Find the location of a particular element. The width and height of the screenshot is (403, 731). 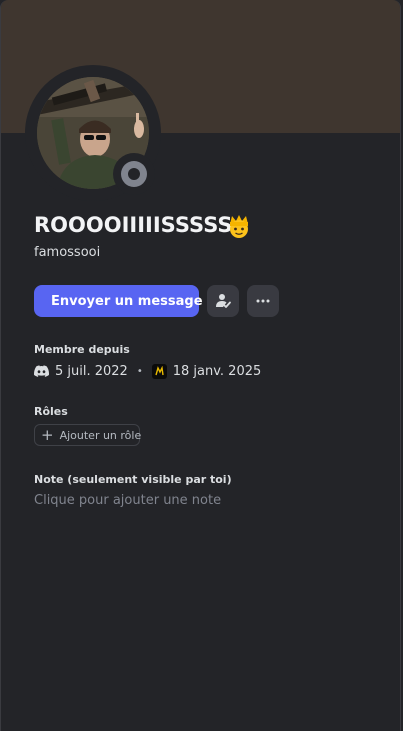

member-since-title: Membre depuis is located at coordinates (82, 349).